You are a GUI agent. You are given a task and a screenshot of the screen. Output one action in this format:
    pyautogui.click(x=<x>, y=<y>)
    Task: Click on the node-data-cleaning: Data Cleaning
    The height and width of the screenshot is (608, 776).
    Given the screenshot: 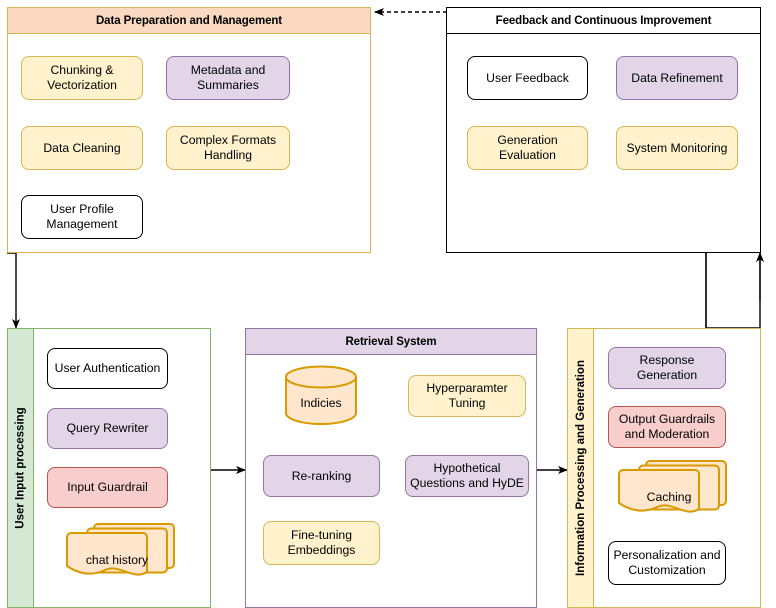 What is the action you would take?
    pyautogui.click(x=82, y=148)
    